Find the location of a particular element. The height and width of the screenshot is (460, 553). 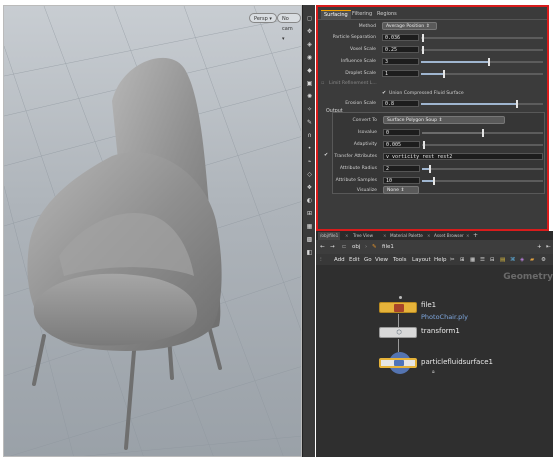

snap-icon: ◆ is located at coordinates (309, 70).